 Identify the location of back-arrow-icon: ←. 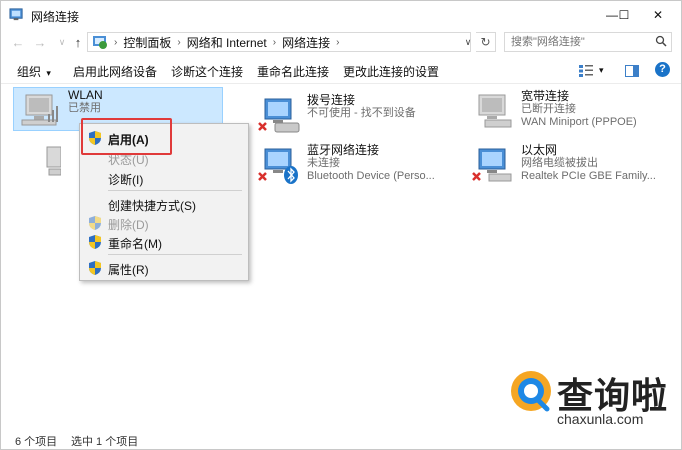
(18, 42).